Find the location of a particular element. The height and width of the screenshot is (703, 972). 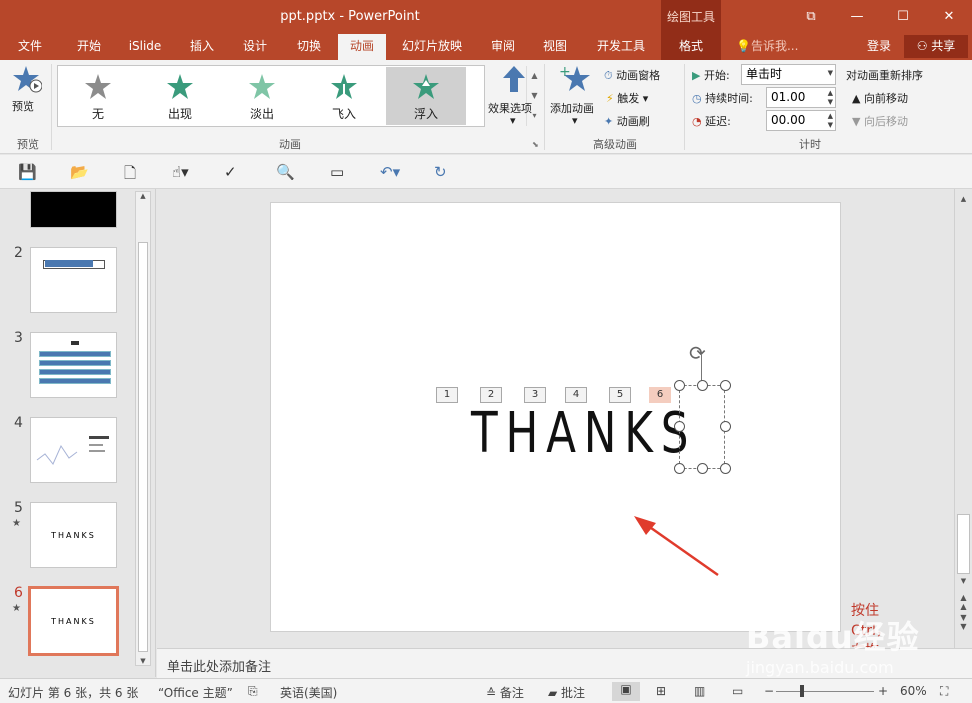

context-tool-label: 绘图工具 is located at coordinates (691, 17).